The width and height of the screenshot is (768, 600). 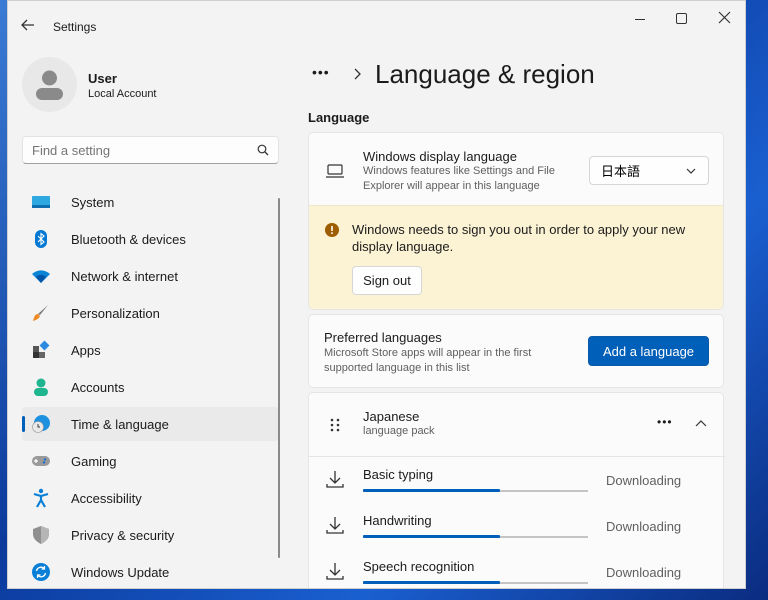 I want to click on accounts-icon, so click(x=41, y=387).